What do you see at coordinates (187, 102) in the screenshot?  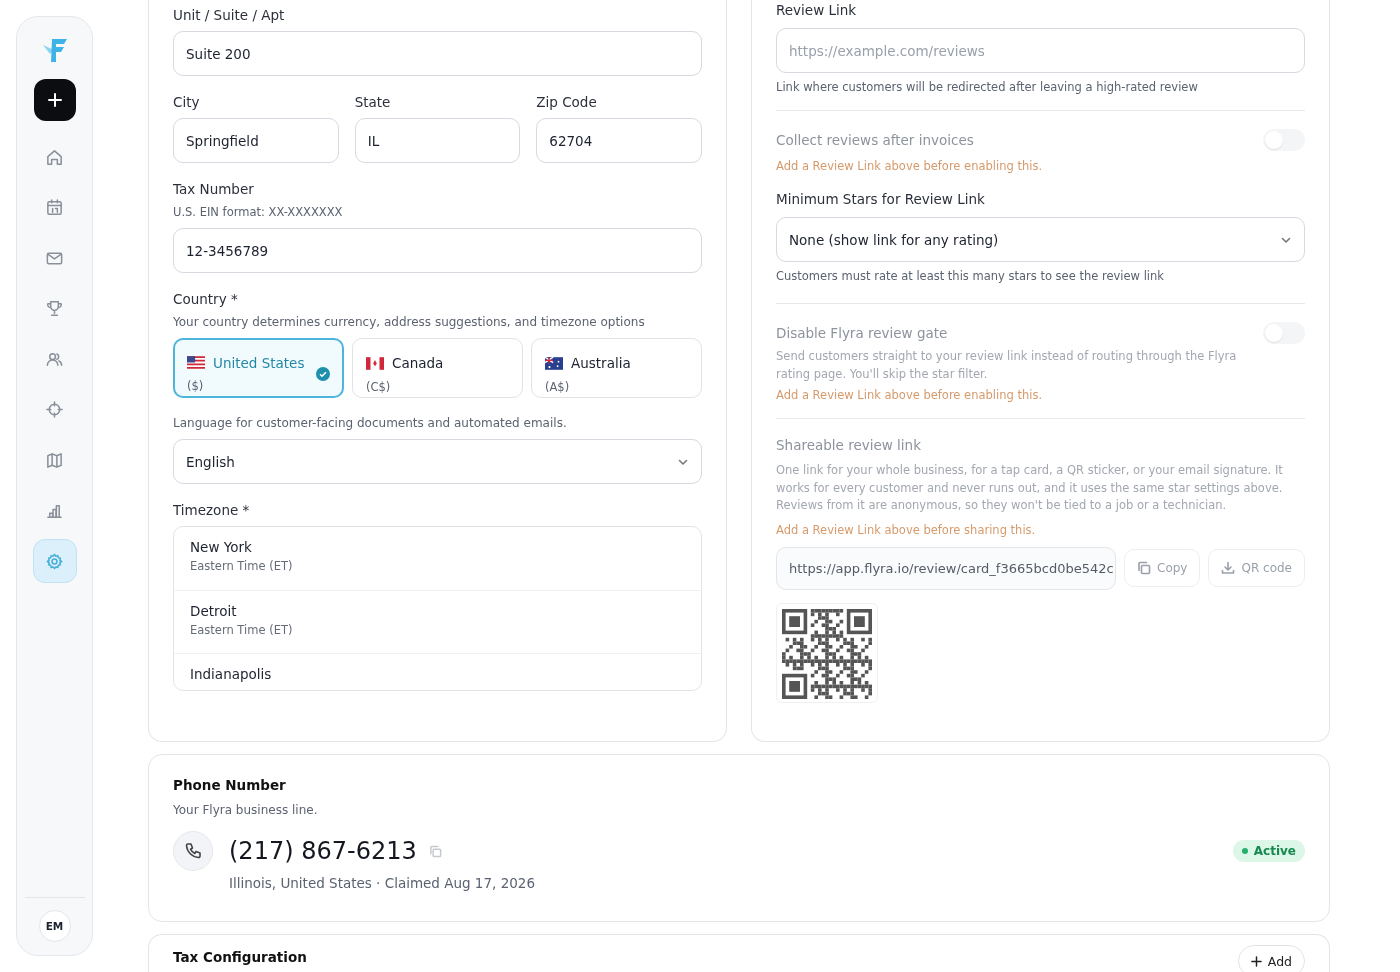 I see `field-label: City` at bounding box center [187, 102].